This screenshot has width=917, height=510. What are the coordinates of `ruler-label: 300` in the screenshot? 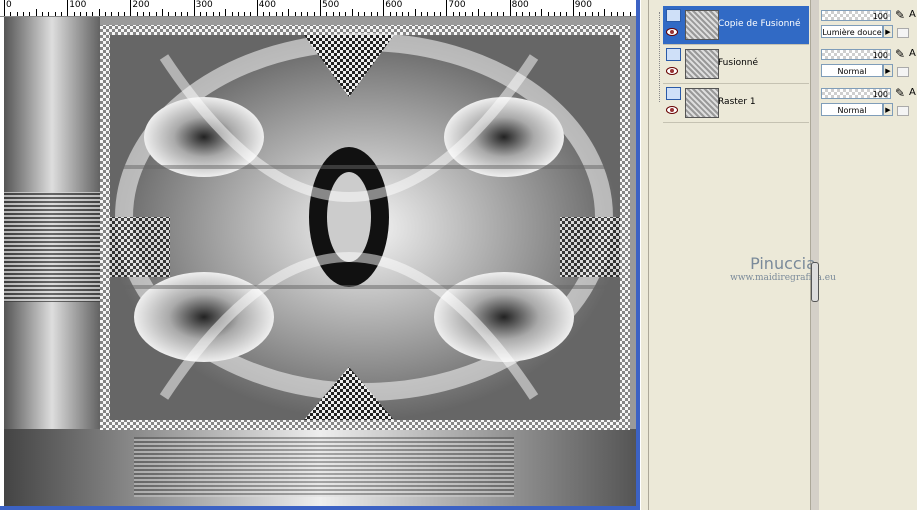 It's located at (204, 5).